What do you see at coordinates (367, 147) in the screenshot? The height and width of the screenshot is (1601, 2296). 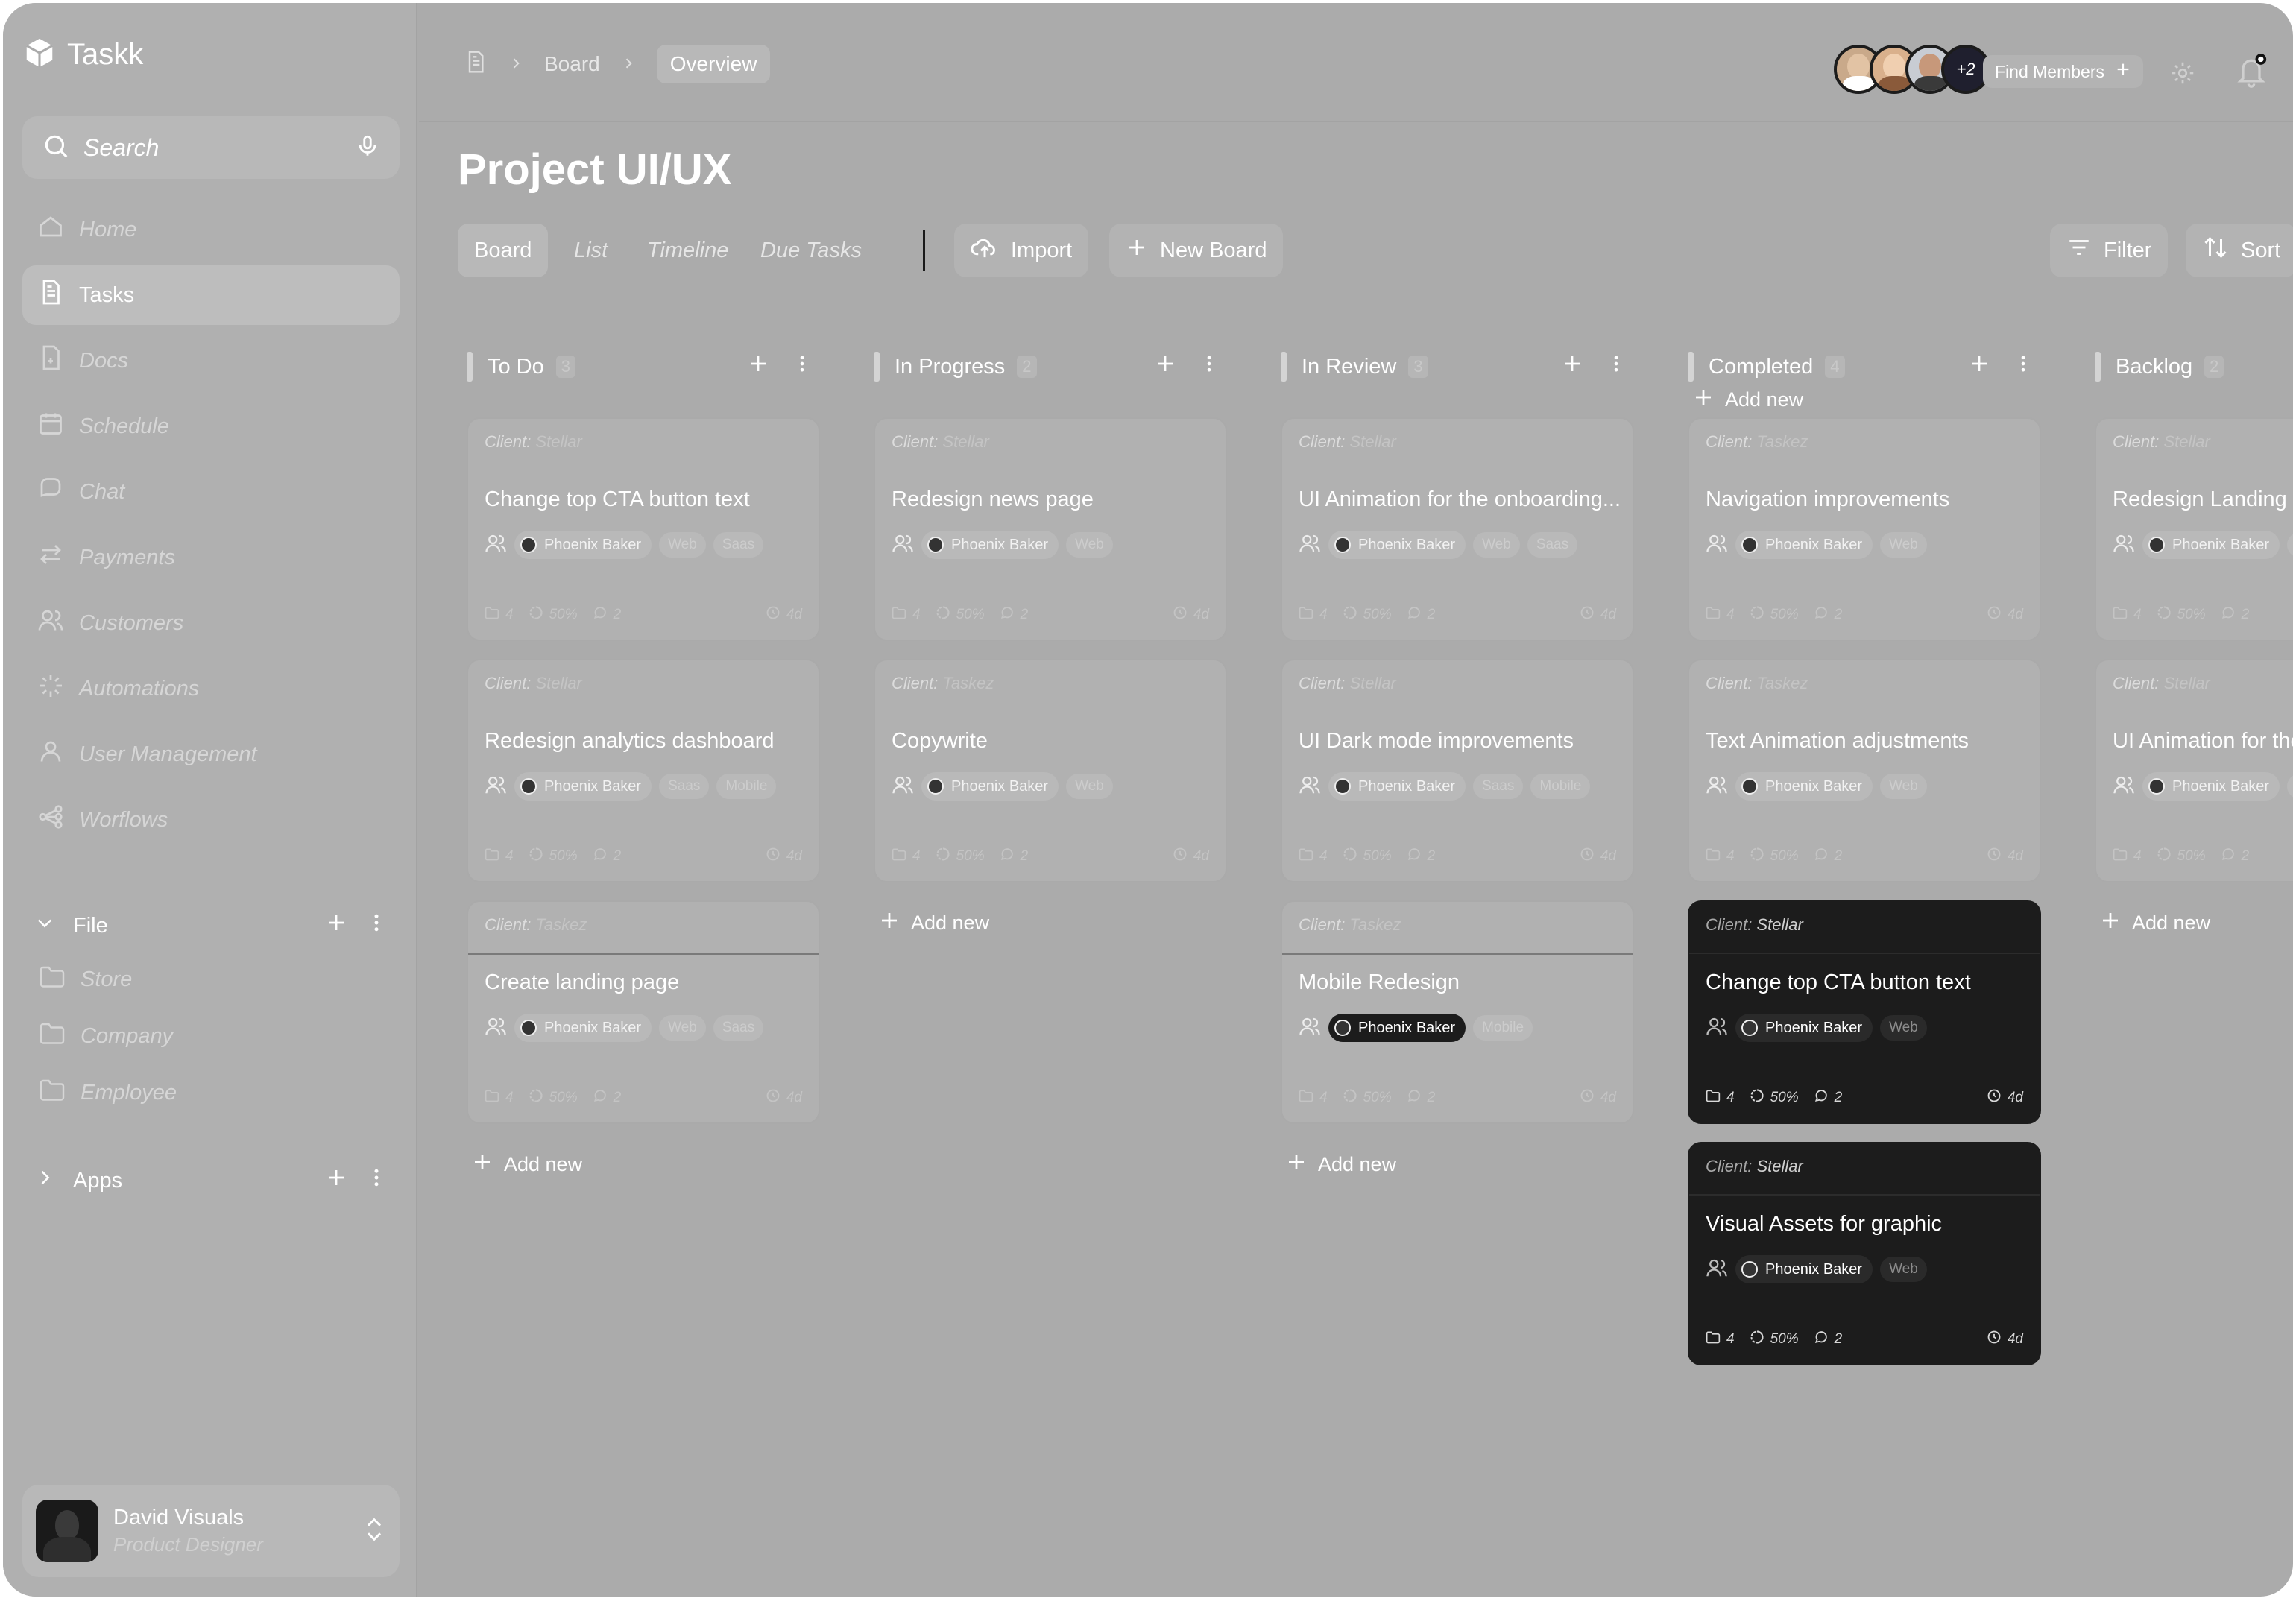 I see `microphone-icon` at bounding box center [367, 147].